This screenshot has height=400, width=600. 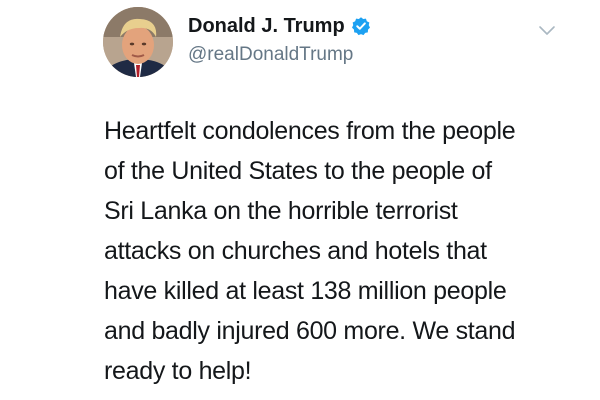 What do you see at coordinates (310, 331) in the screenshot?
I see `tweet-text-line: and badly injured 600 more. We stand` at bounding box center [310, 331].